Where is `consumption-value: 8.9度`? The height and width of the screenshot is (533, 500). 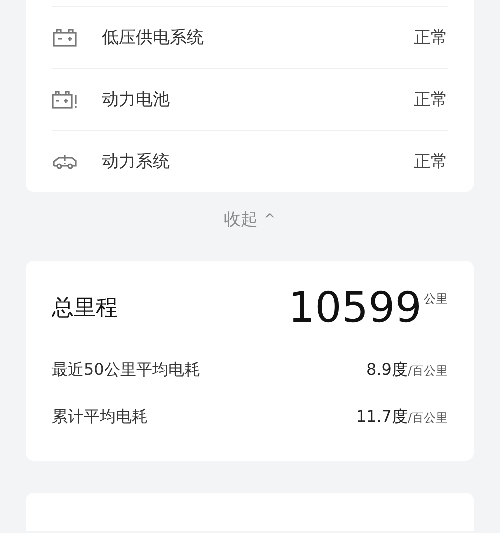
consumption-value: 8.9度 is located at coordinates (387, 370).